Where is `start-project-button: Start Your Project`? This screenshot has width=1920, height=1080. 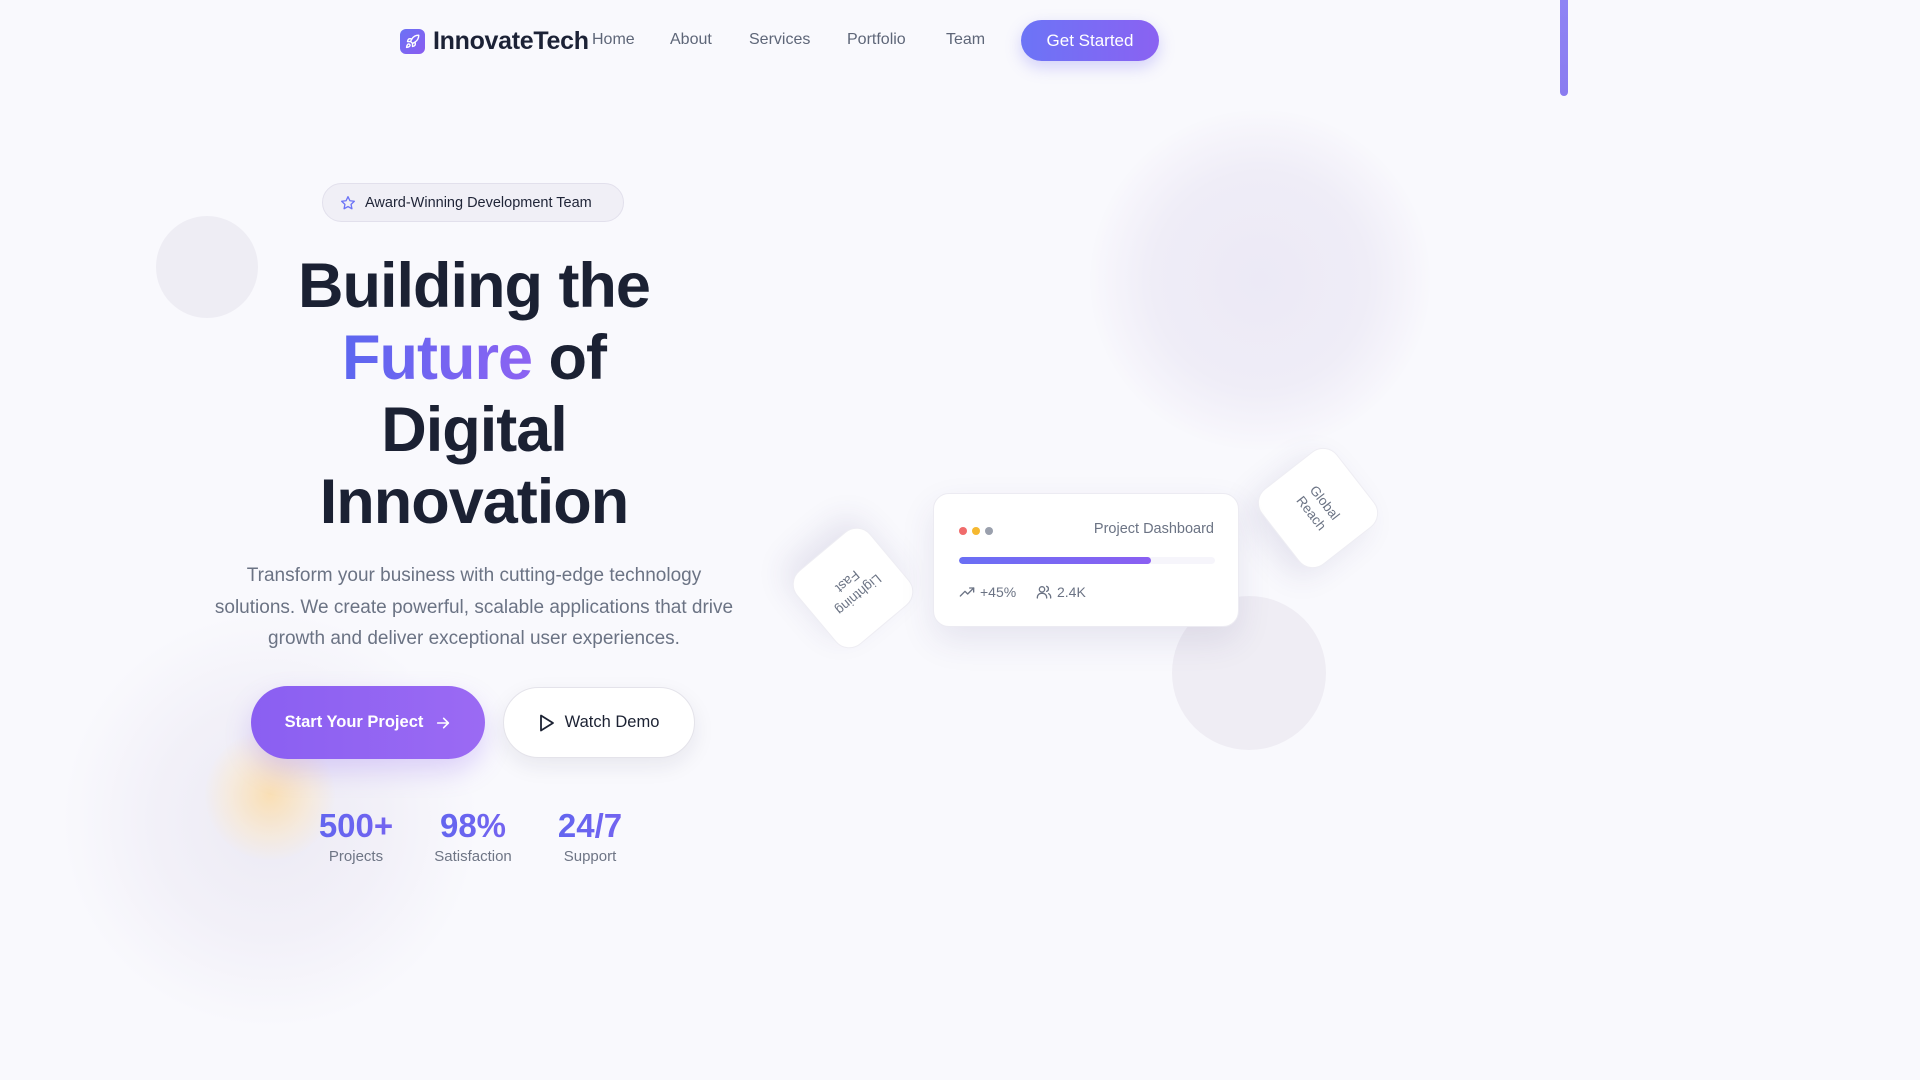
start-project-button: Start Your Project is located at coordinates (368, 722).